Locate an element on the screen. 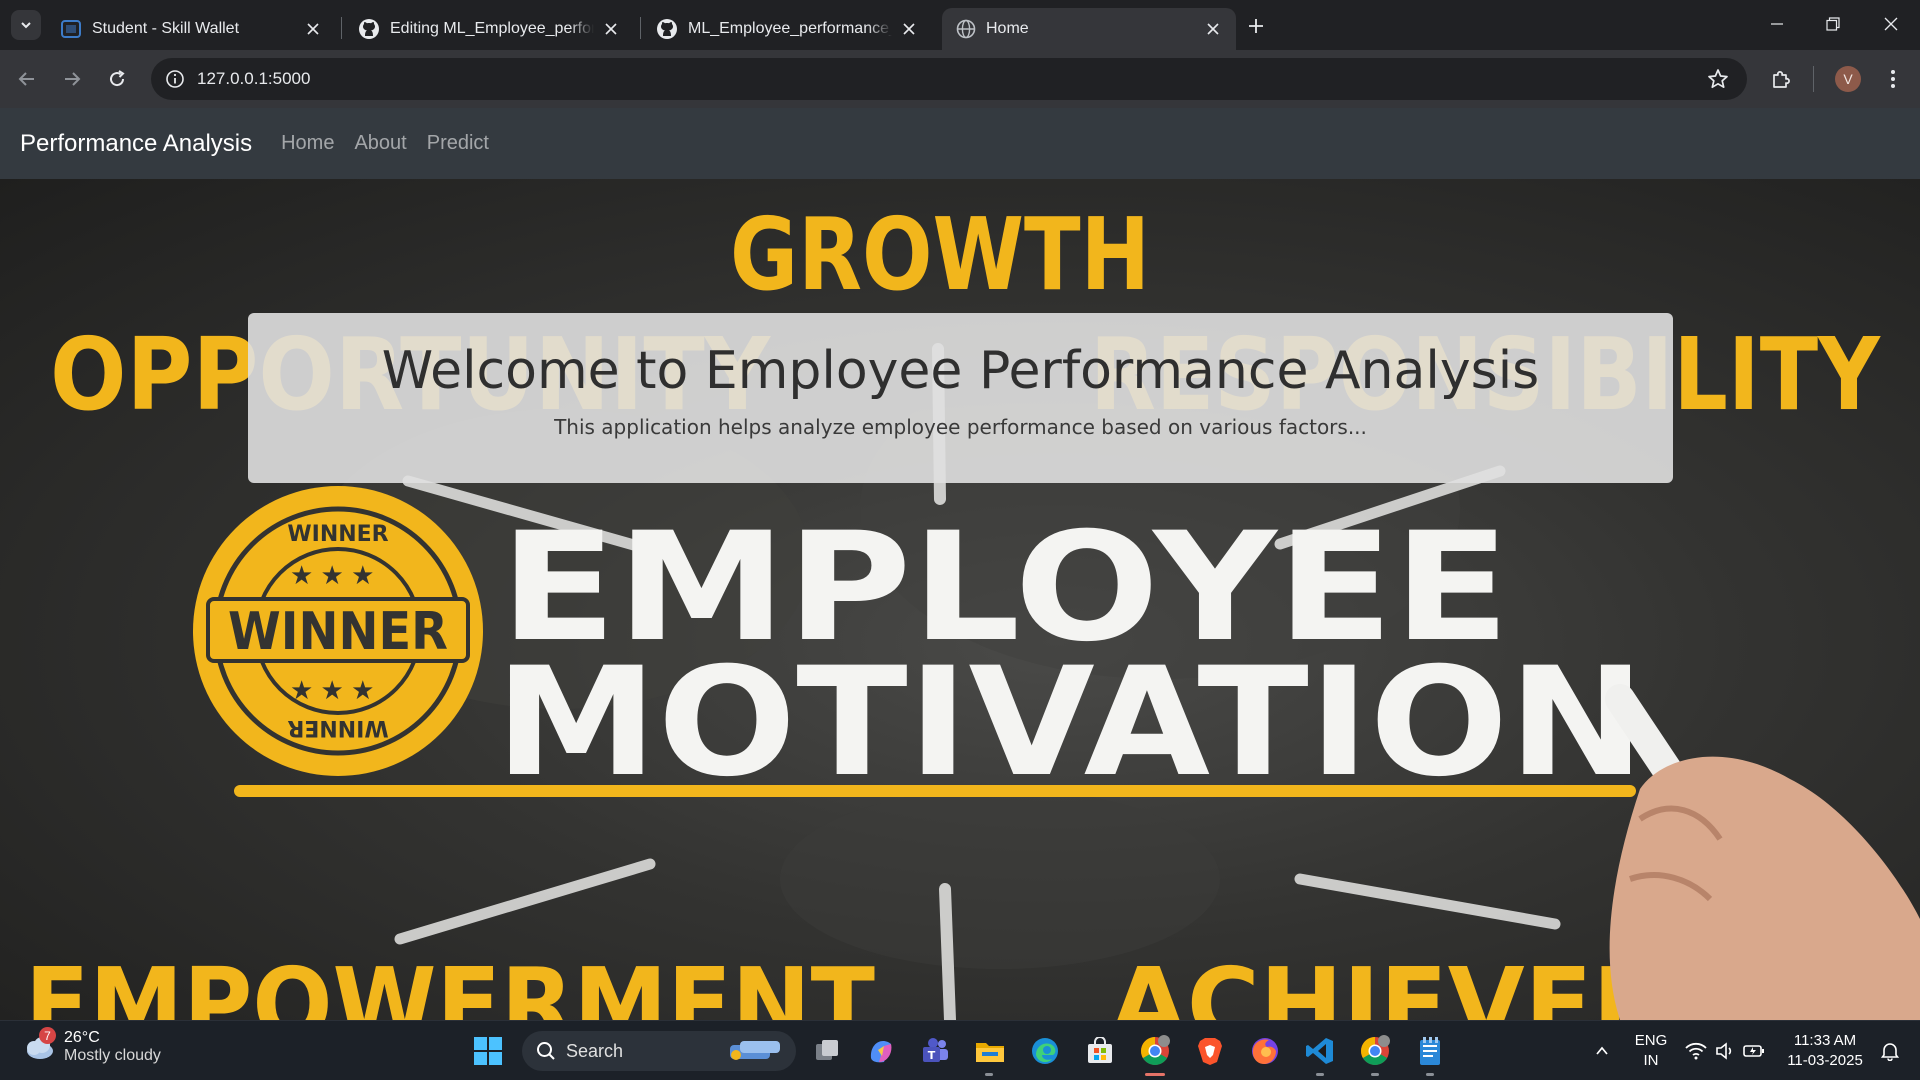  reload-button is located at coordinates (117, 79).